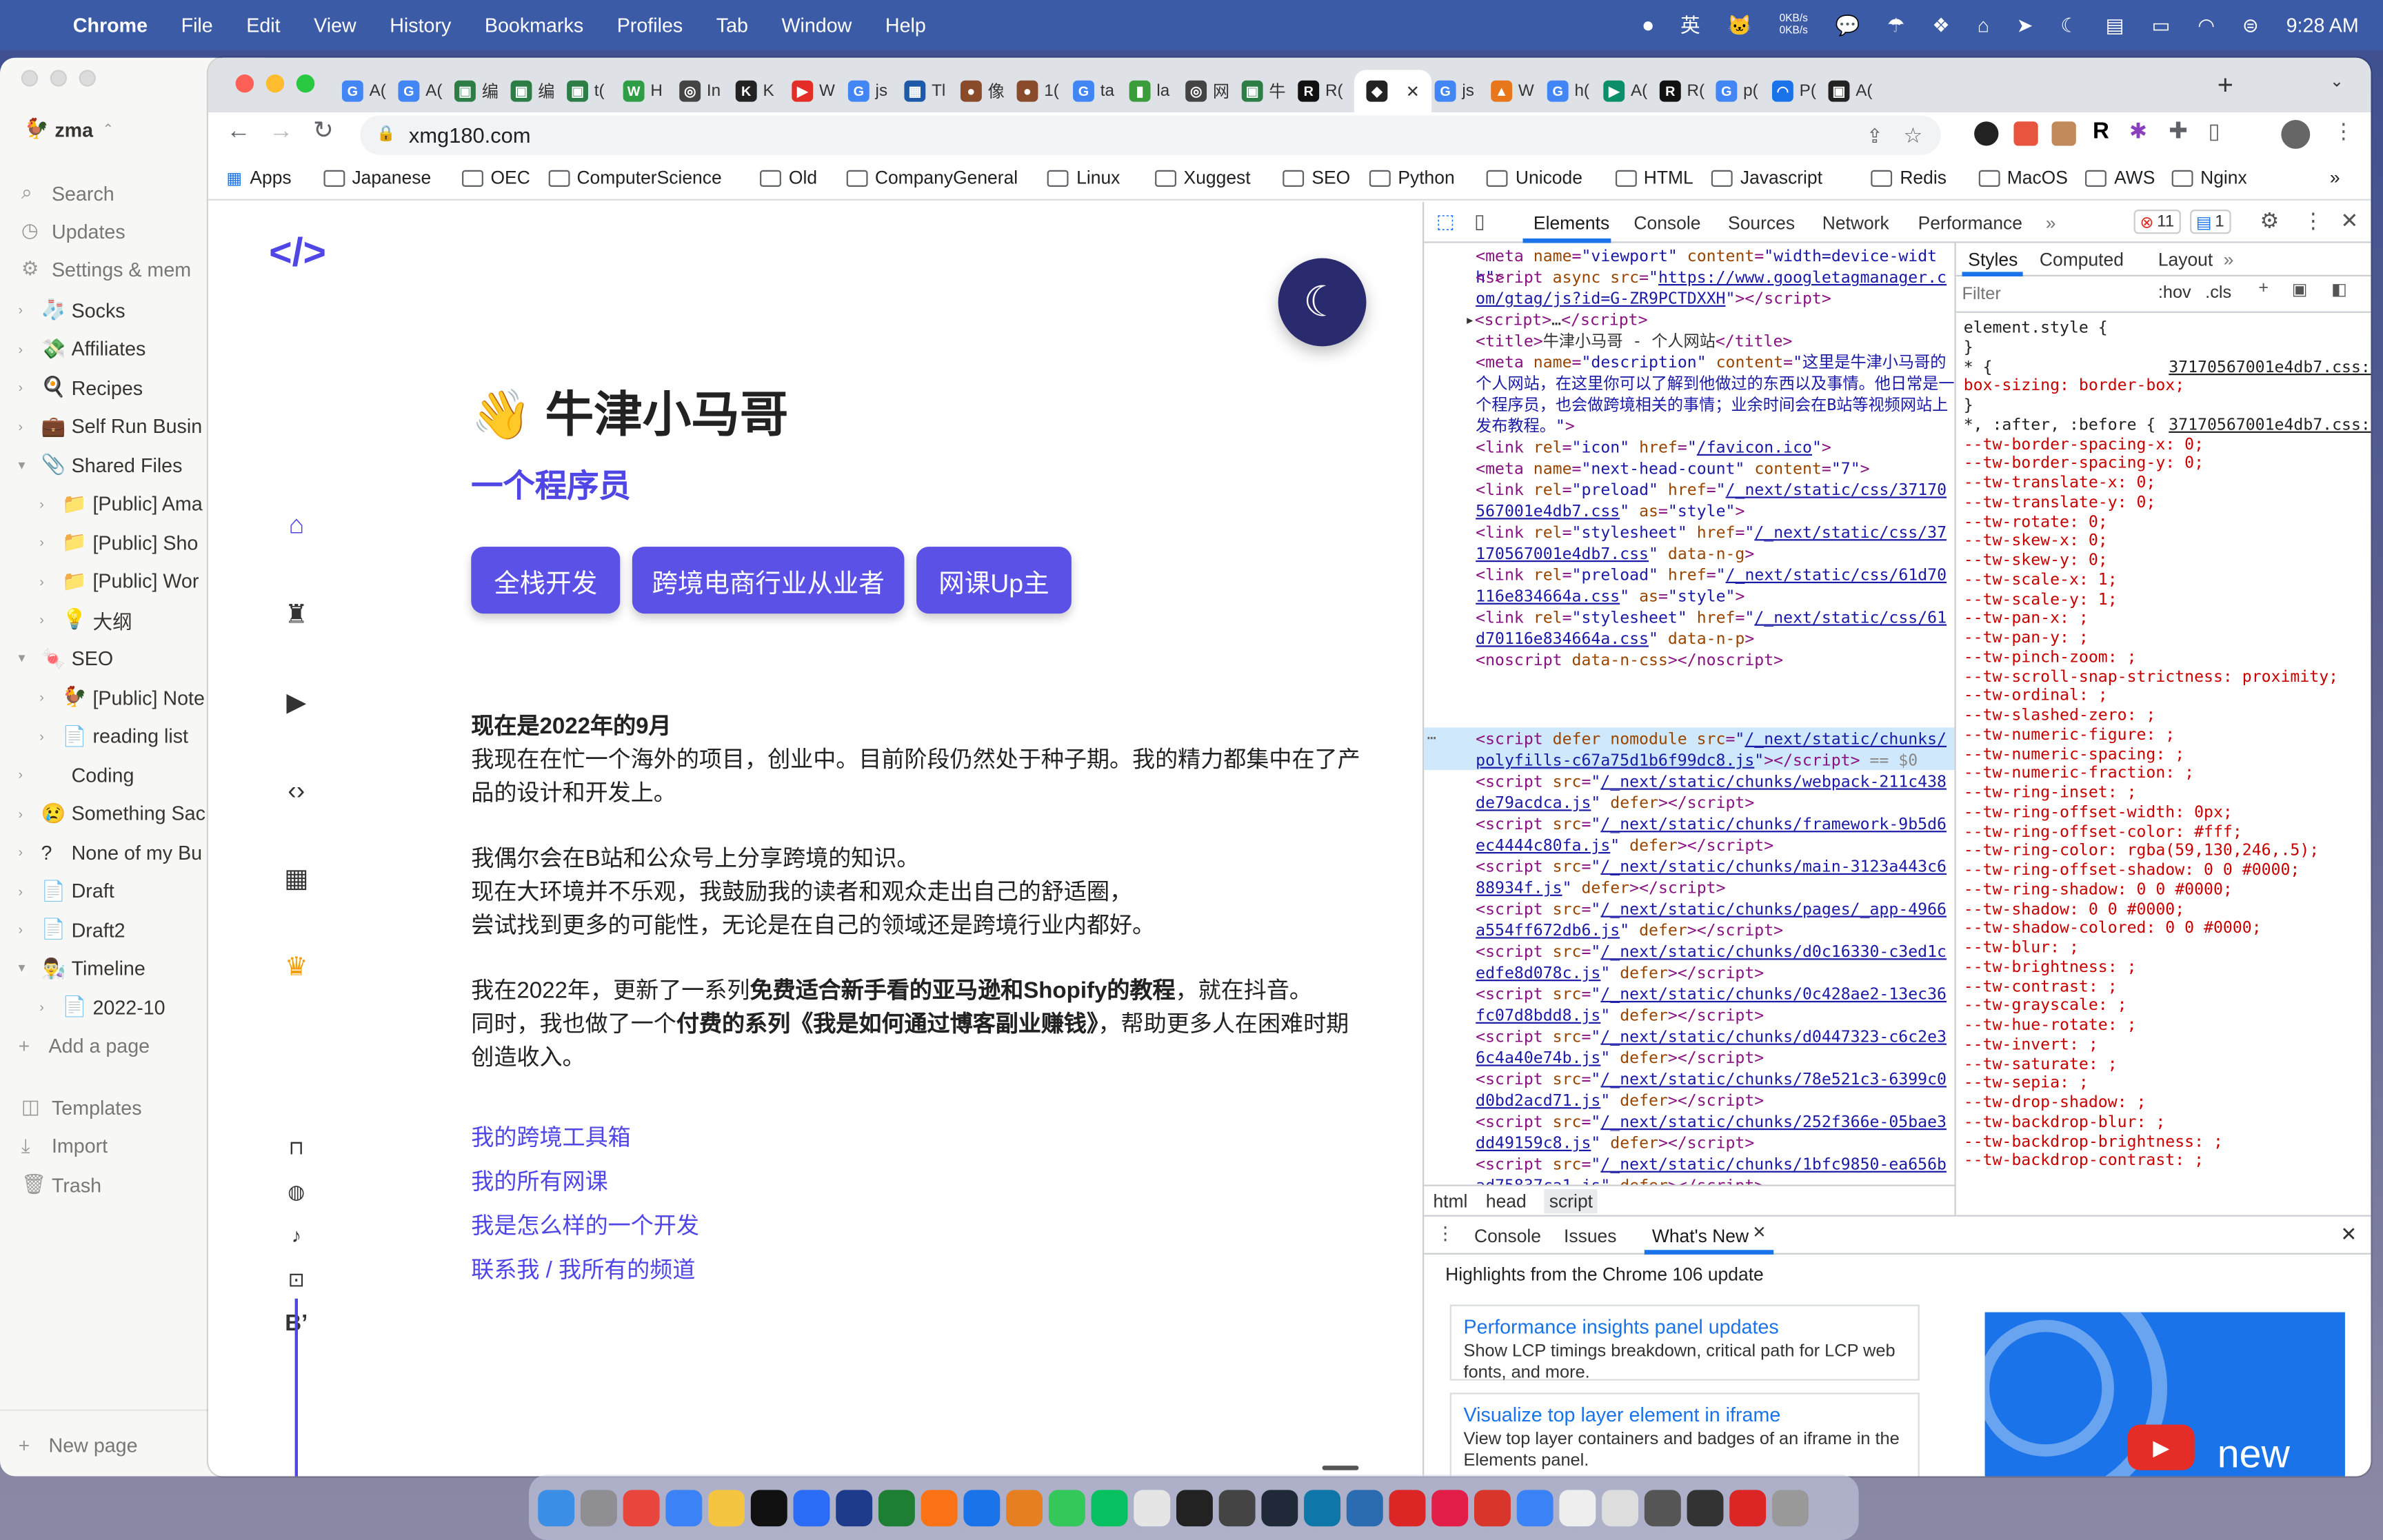 This screenshot has width=2383, height=1540. I want to click on browser-tab: Gh(, so click(1568, 91).